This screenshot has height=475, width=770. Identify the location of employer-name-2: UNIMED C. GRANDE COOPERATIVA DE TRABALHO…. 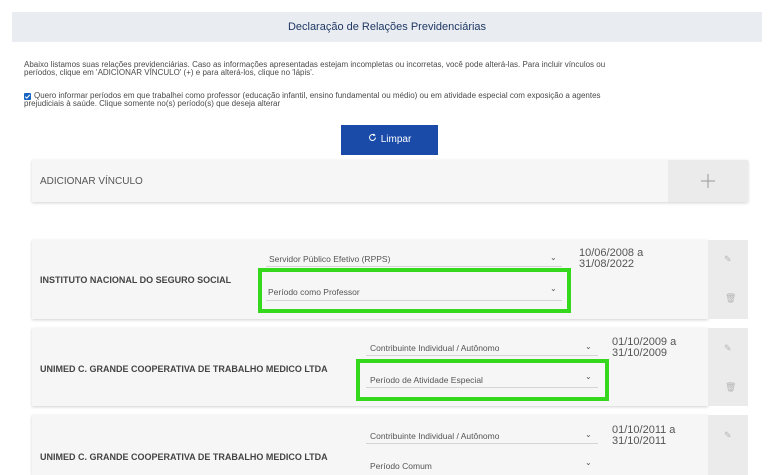
(184, 369).